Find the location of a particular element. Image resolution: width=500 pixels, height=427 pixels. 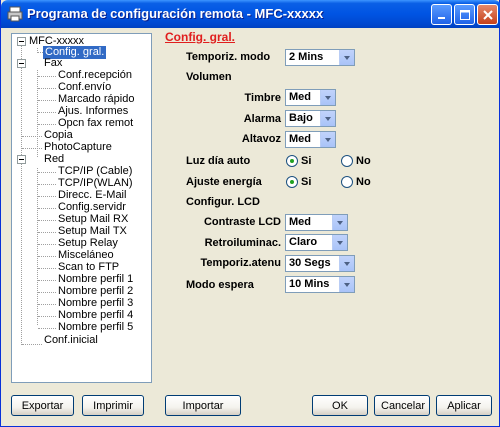

alarma-select: Bajo is located at coordinates (310, 118).